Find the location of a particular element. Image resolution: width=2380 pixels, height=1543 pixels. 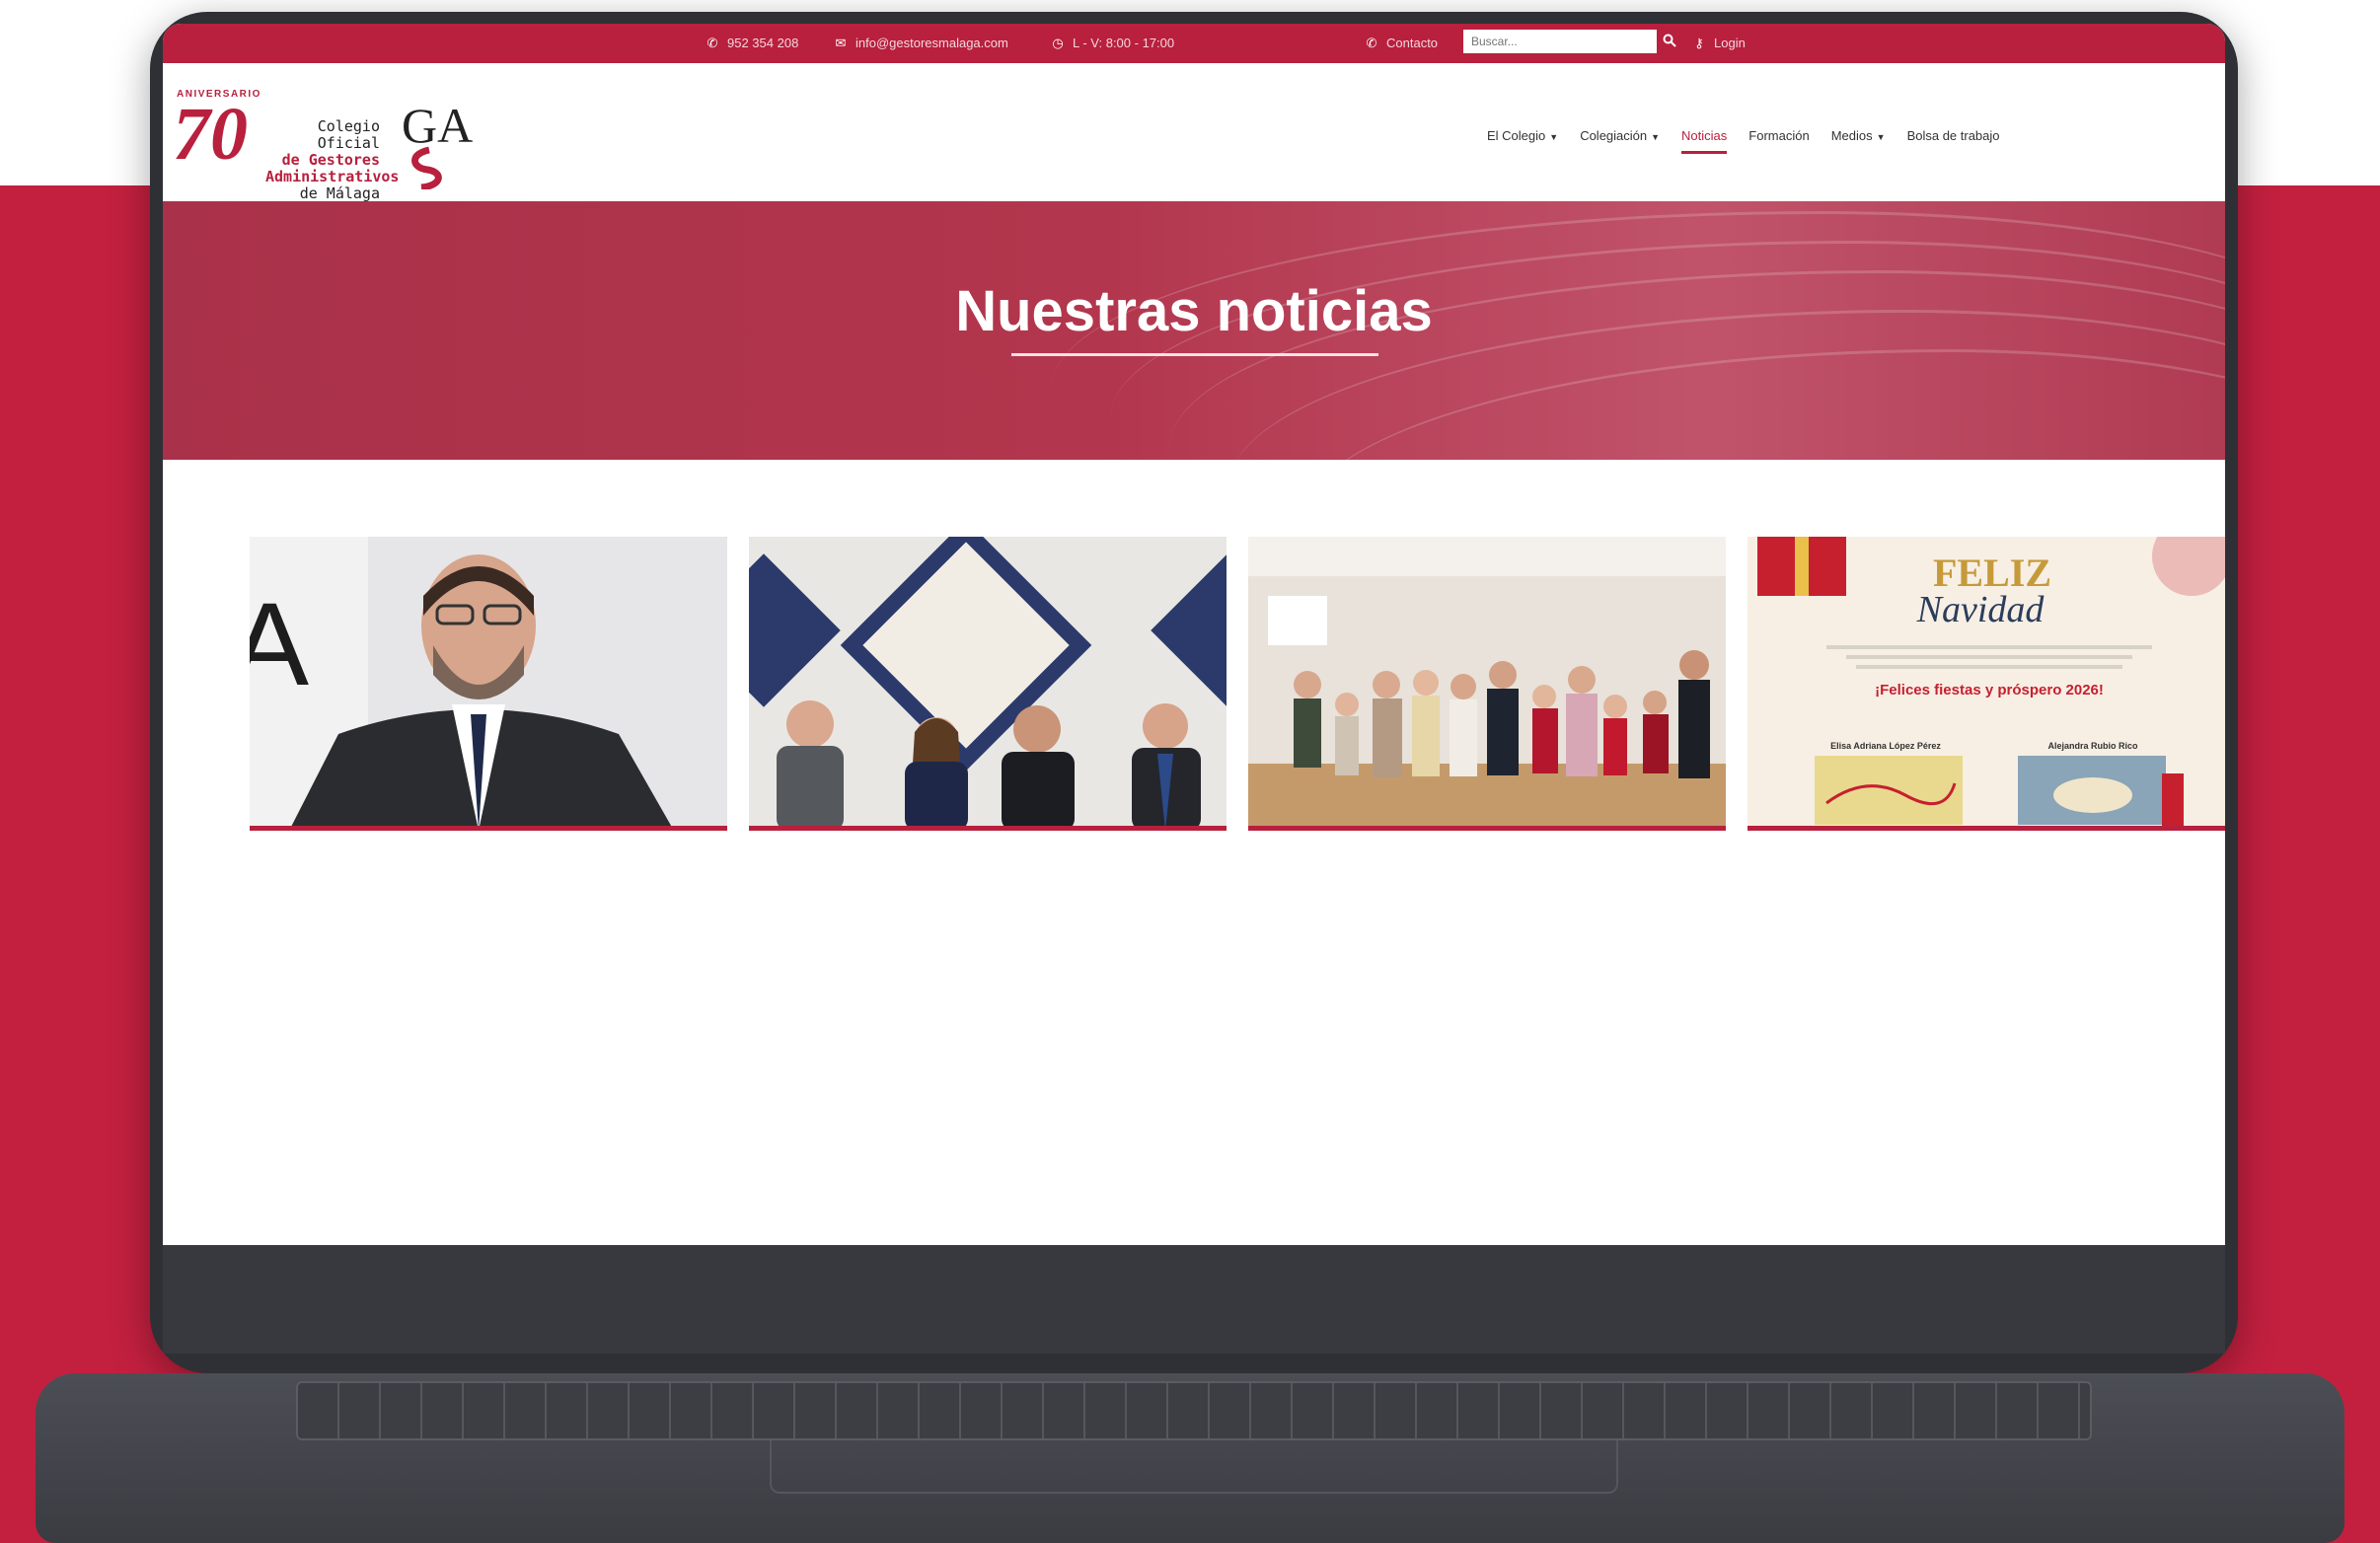

card-heading-navidad: Navidad is located at coordinates (1980, 609).